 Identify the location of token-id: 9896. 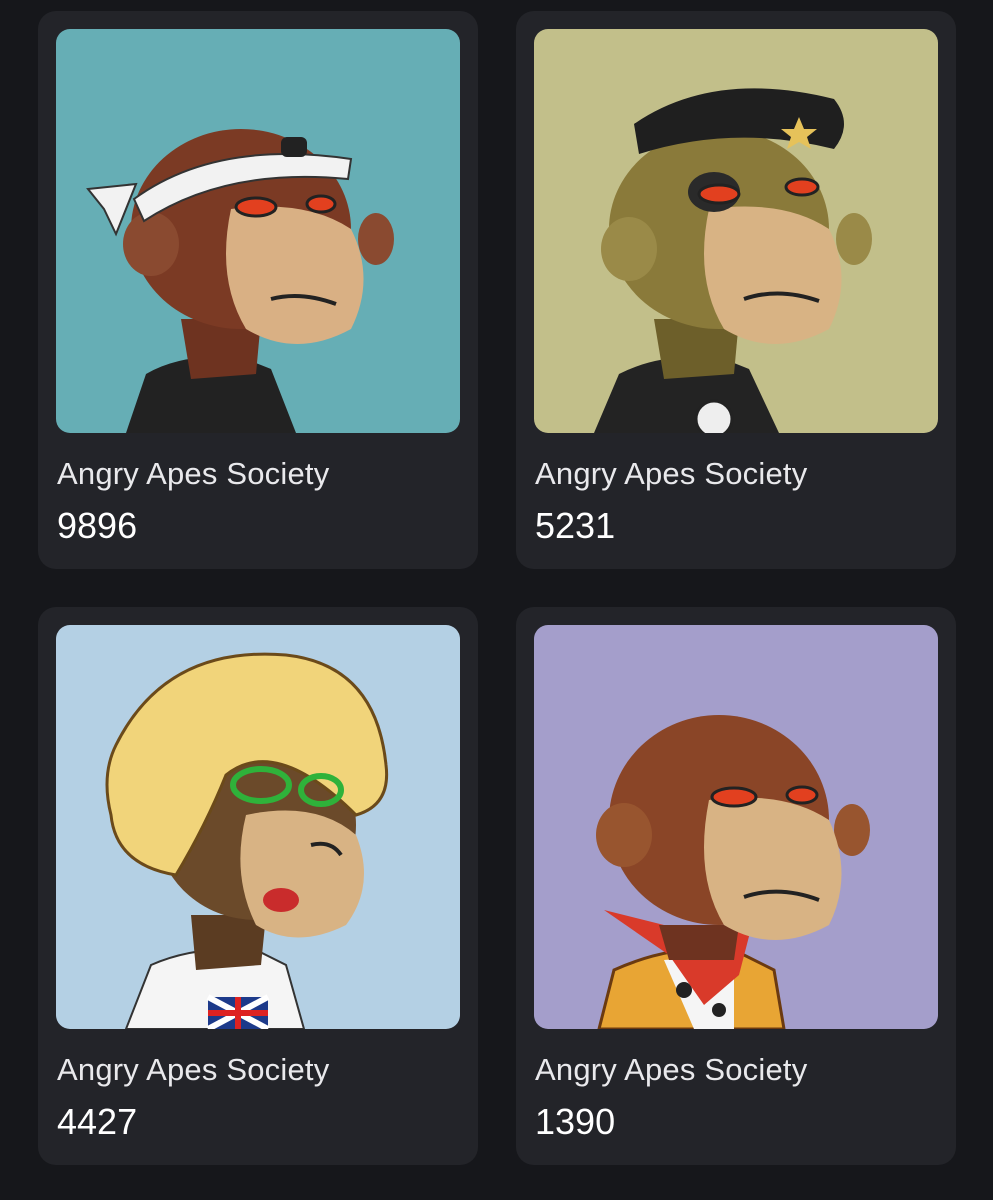
(97, 525).